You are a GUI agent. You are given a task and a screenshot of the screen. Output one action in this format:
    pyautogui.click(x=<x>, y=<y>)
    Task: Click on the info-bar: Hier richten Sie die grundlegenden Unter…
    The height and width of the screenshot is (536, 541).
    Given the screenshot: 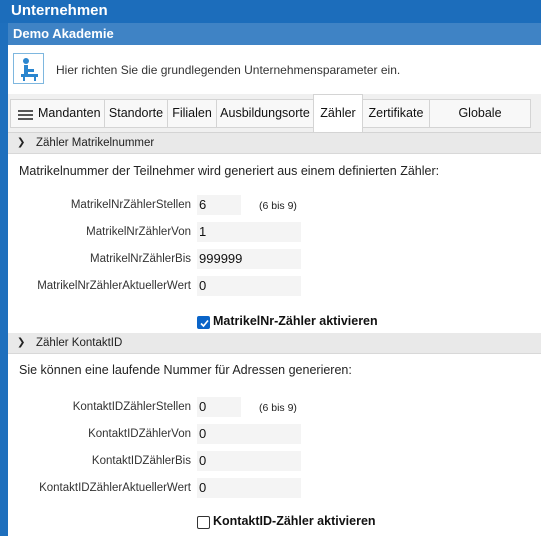 What is the action you would take?
    pyautogui.click(x=274, y=69)
    